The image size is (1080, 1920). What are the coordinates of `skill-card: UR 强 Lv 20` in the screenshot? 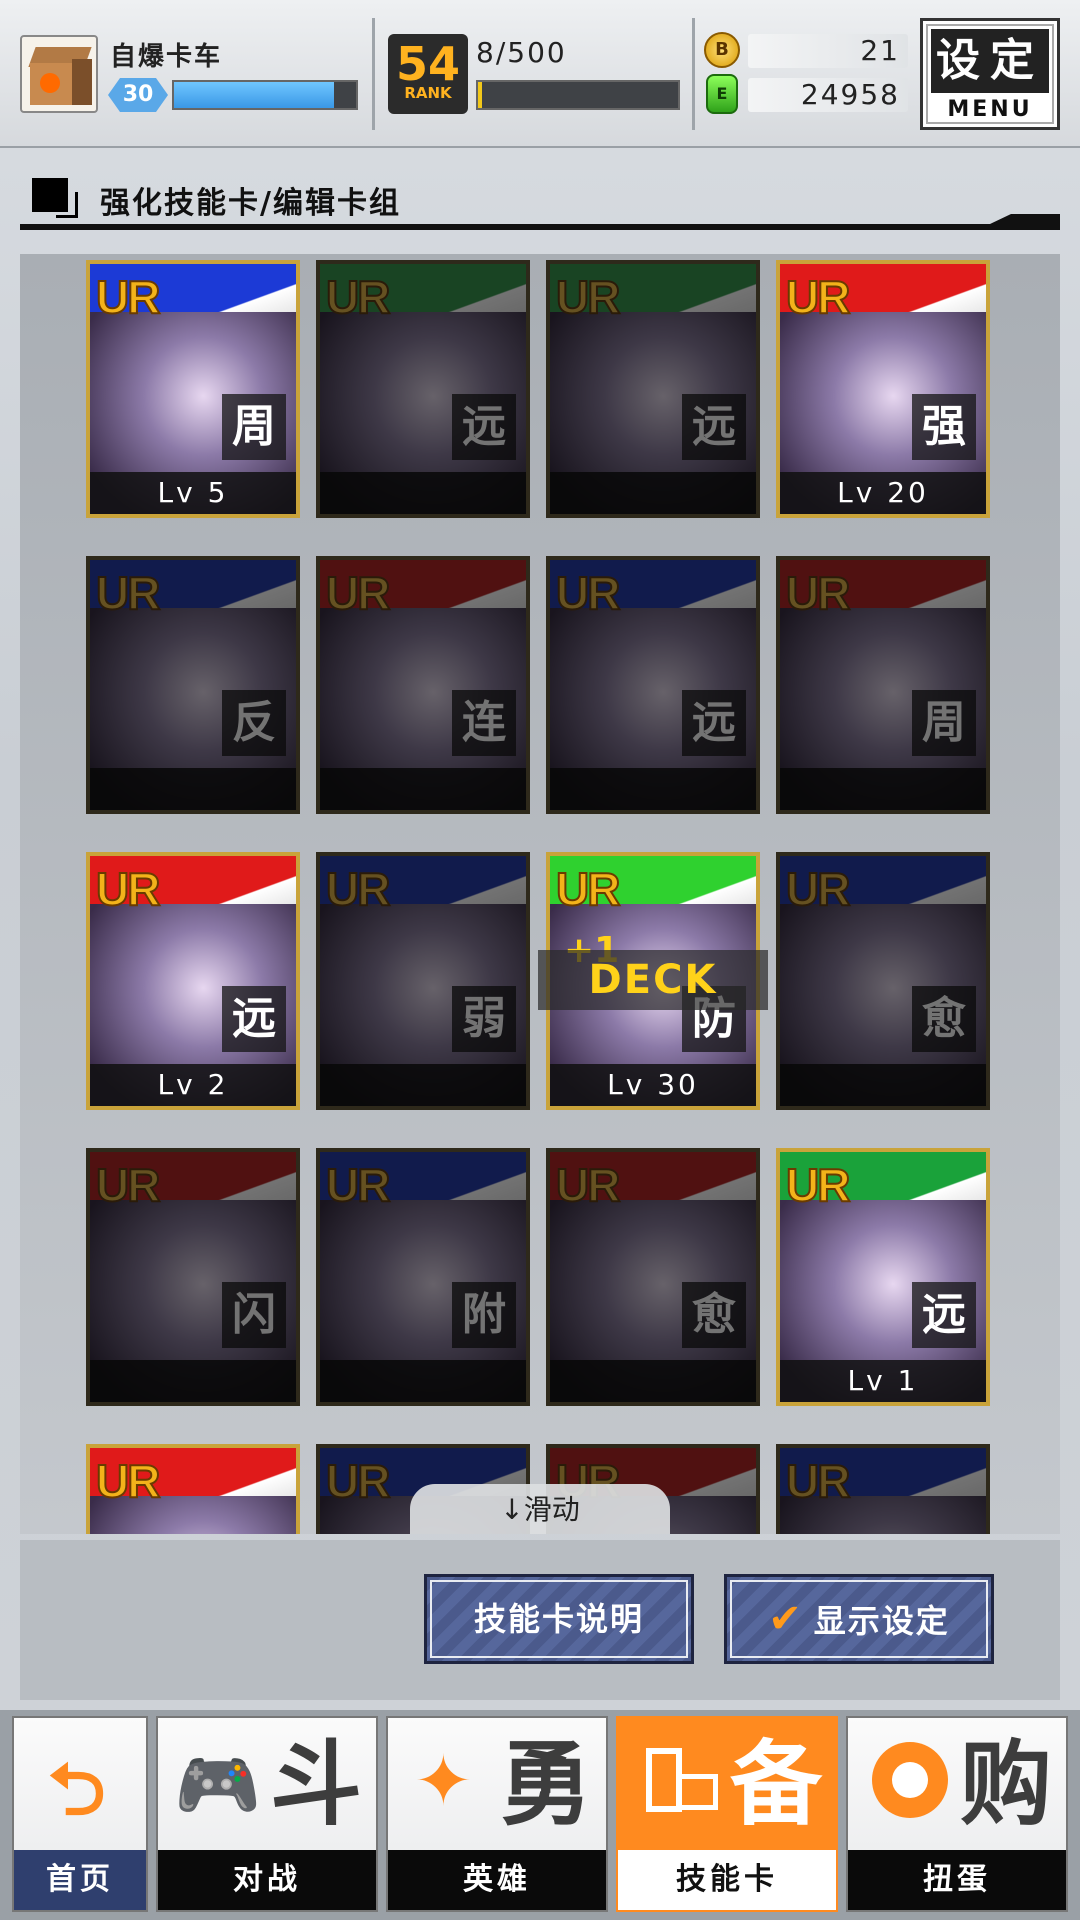 It's located at (883, 389).